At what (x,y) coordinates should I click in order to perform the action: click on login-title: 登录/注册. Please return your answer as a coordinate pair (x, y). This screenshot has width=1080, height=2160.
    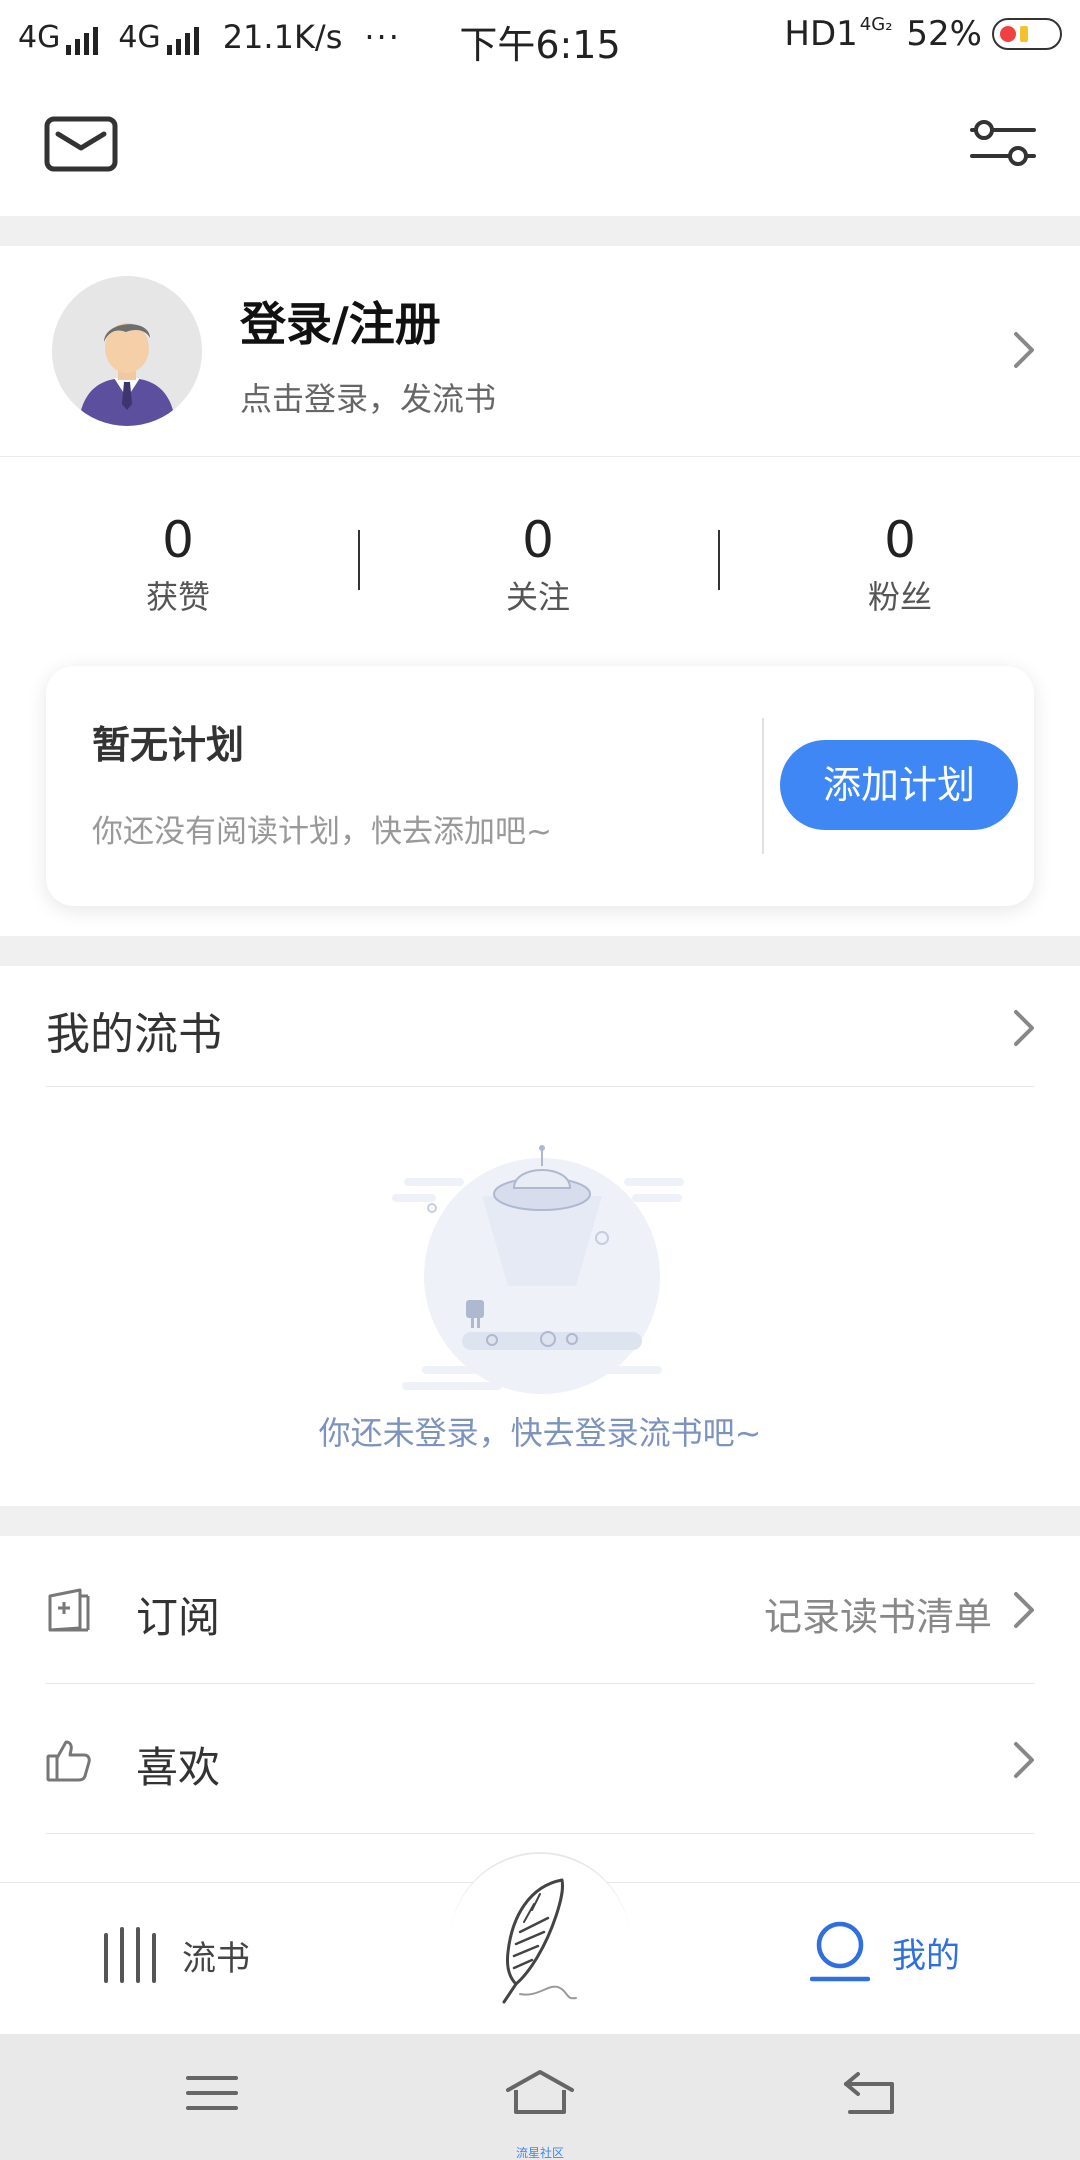
    Looking at the image, I should click on (340, 324).